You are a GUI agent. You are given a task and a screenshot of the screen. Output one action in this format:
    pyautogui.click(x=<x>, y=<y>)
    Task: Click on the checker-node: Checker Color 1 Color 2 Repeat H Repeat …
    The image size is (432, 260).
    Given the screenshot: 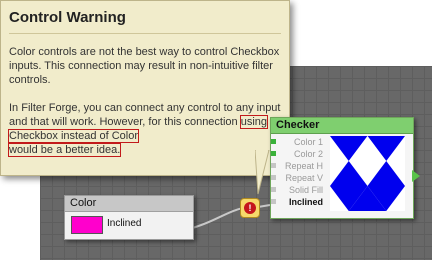 What is the action you would take?
    pyautogui.click(x=342, y=168)
    